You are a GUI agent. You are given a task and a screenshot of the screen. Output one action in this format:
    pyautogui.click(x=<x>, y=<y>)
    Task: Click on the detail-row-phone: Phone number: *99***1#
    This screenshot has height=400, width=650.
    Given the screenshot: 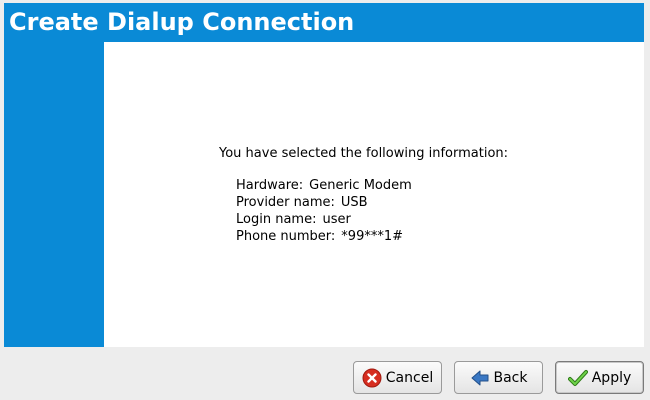 What is the action you would take?
    pyautogui.click(x=324, y=236)
    